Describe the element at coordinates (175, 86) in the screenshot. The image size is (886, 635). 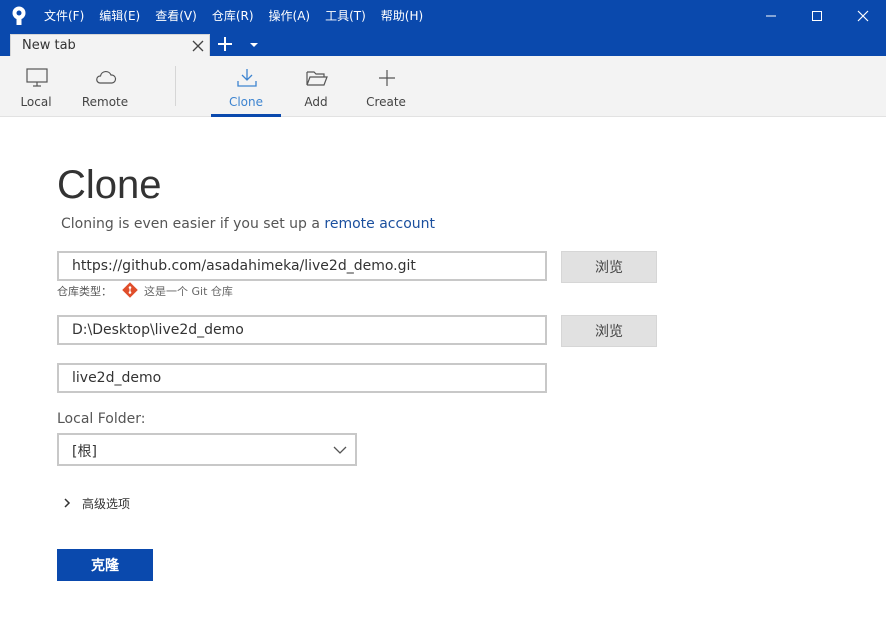
I see `toolbar-separator` at that location.